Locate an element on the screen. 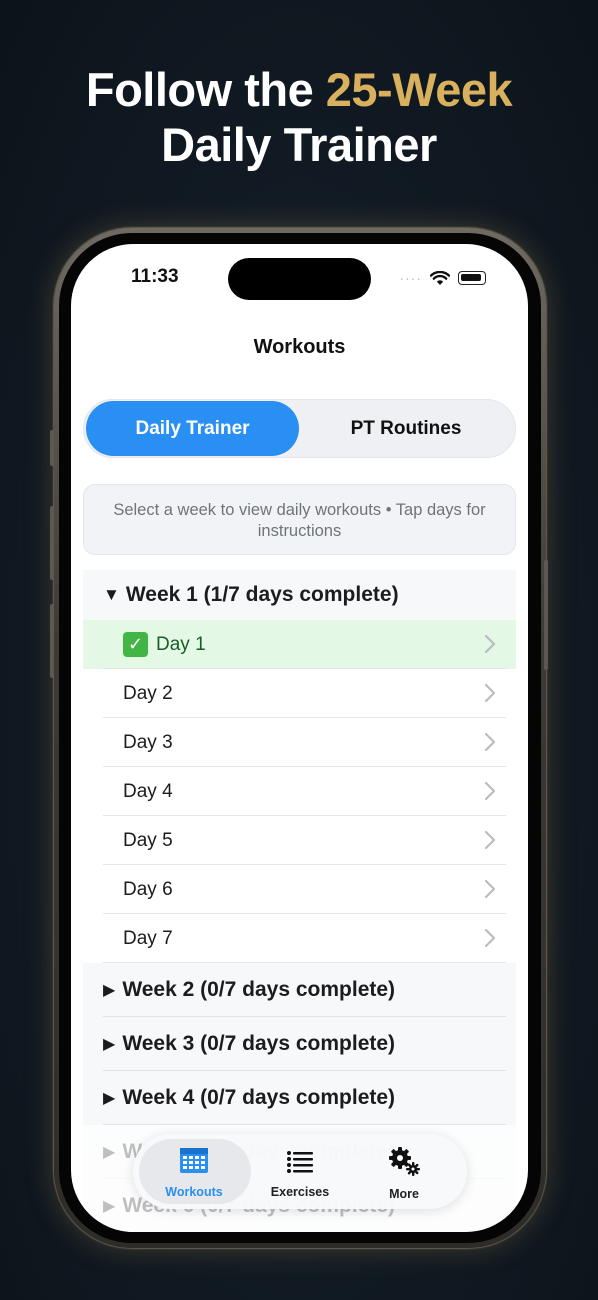 This screenshot has height=1300, width=598. headline-line2: Daily Trainer is located at coordinates (299, 144).